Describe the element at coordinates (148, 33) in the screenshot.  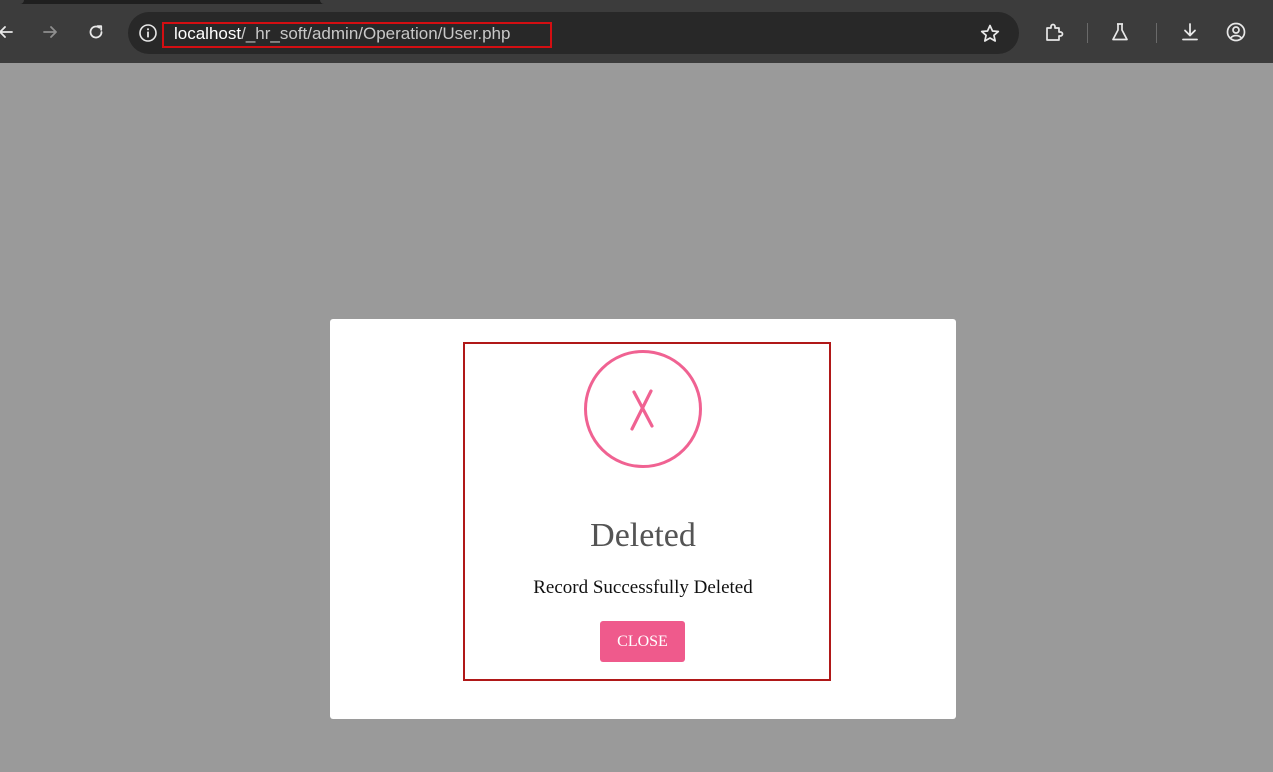
I see `info-icon` at that location.